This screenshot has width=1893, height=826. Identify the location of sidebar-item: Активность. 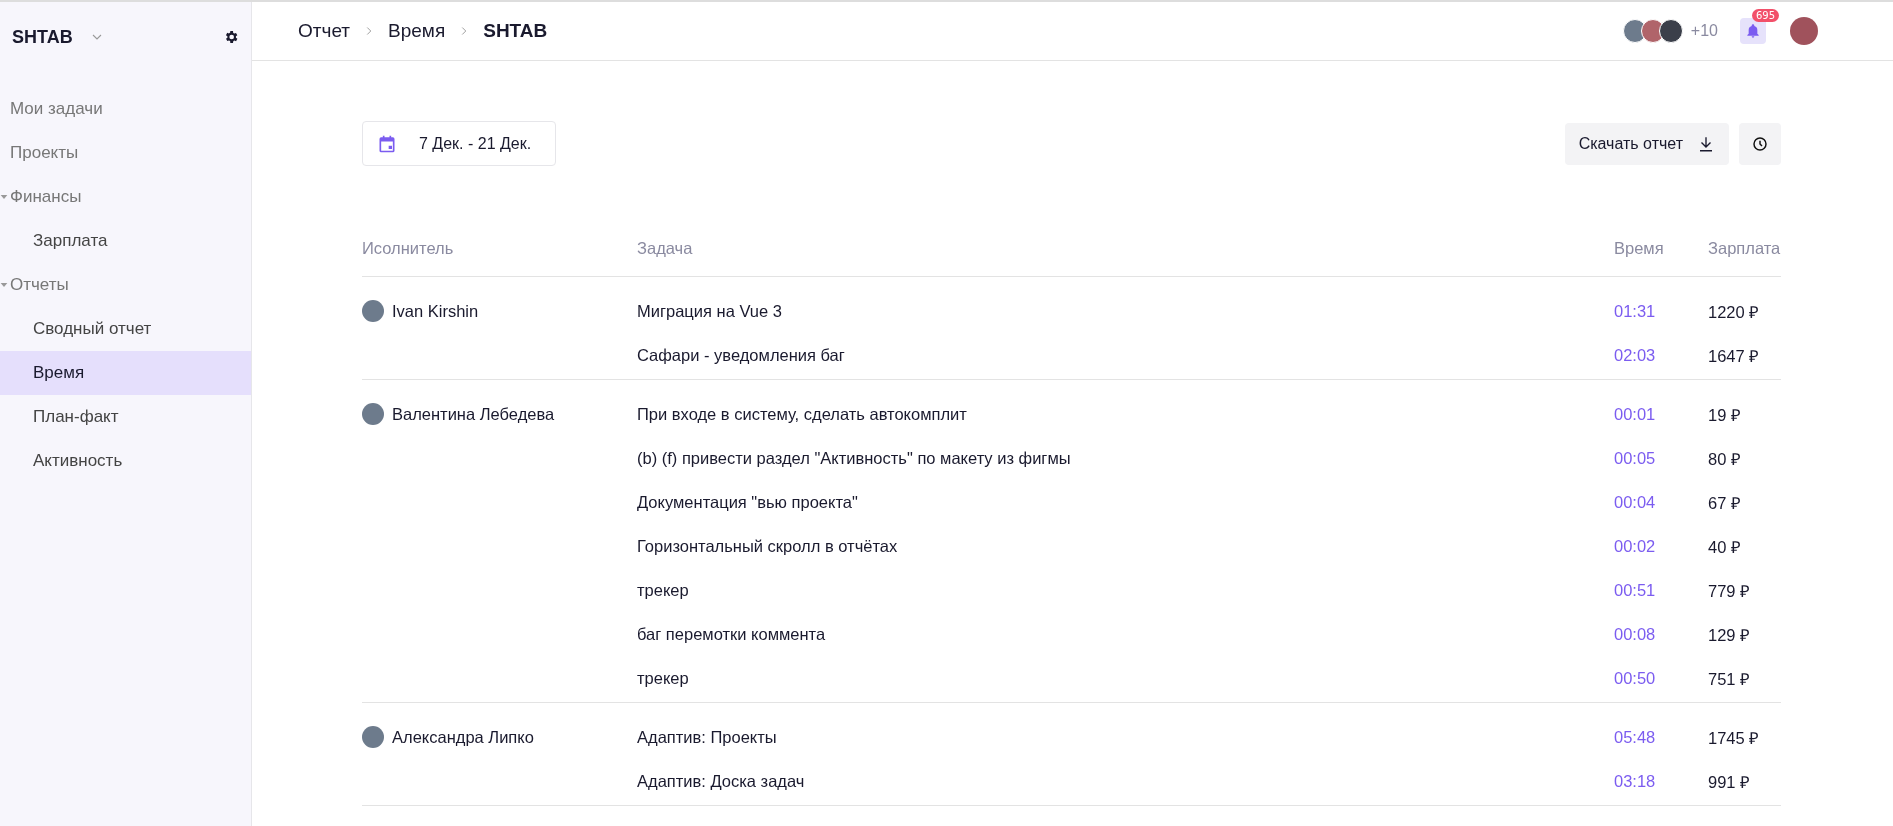
(125, 461).